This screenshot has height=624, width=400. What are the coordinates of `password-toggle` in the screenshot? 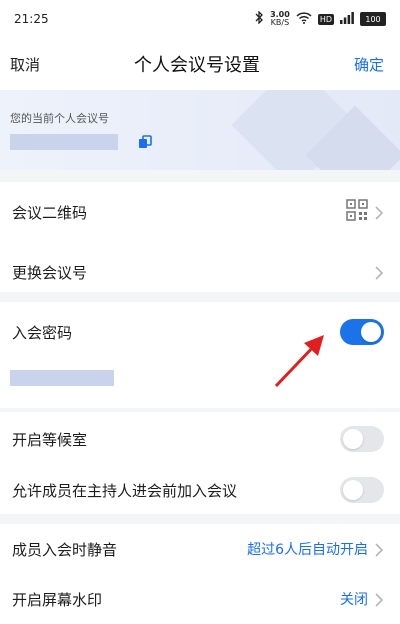 It's located at (362, 332).